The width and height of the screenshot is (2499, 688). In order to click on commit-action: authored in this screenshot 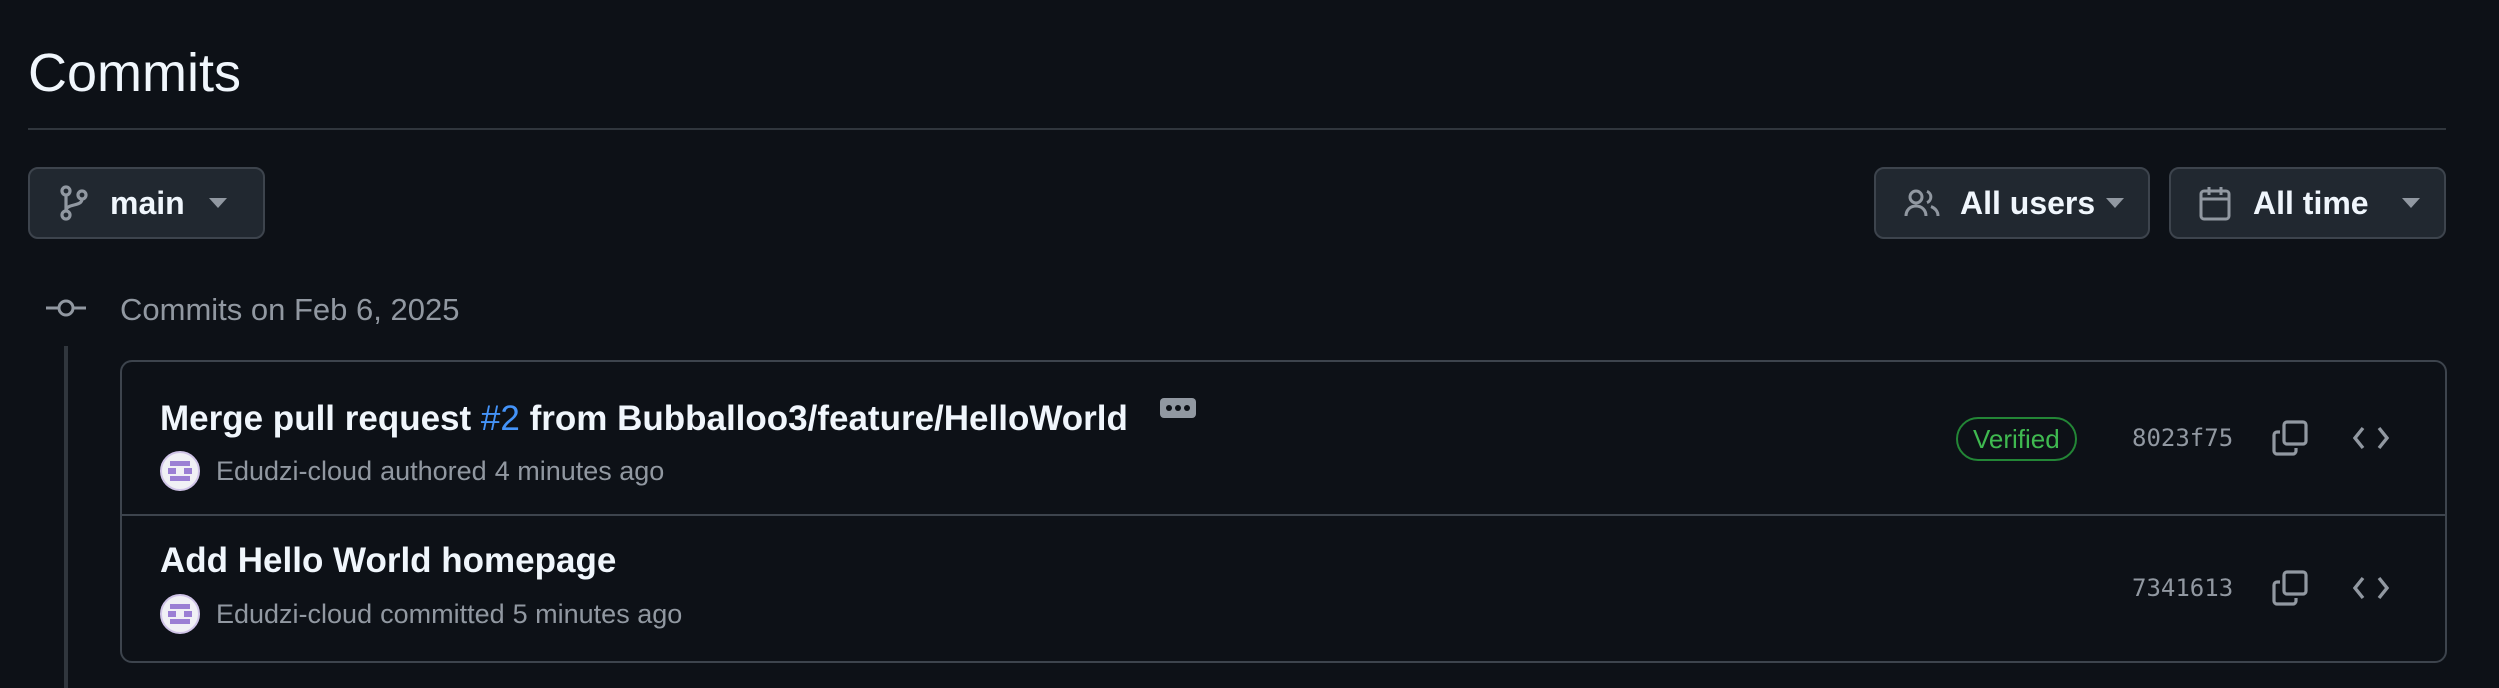, I will do `click(433, 470)`.